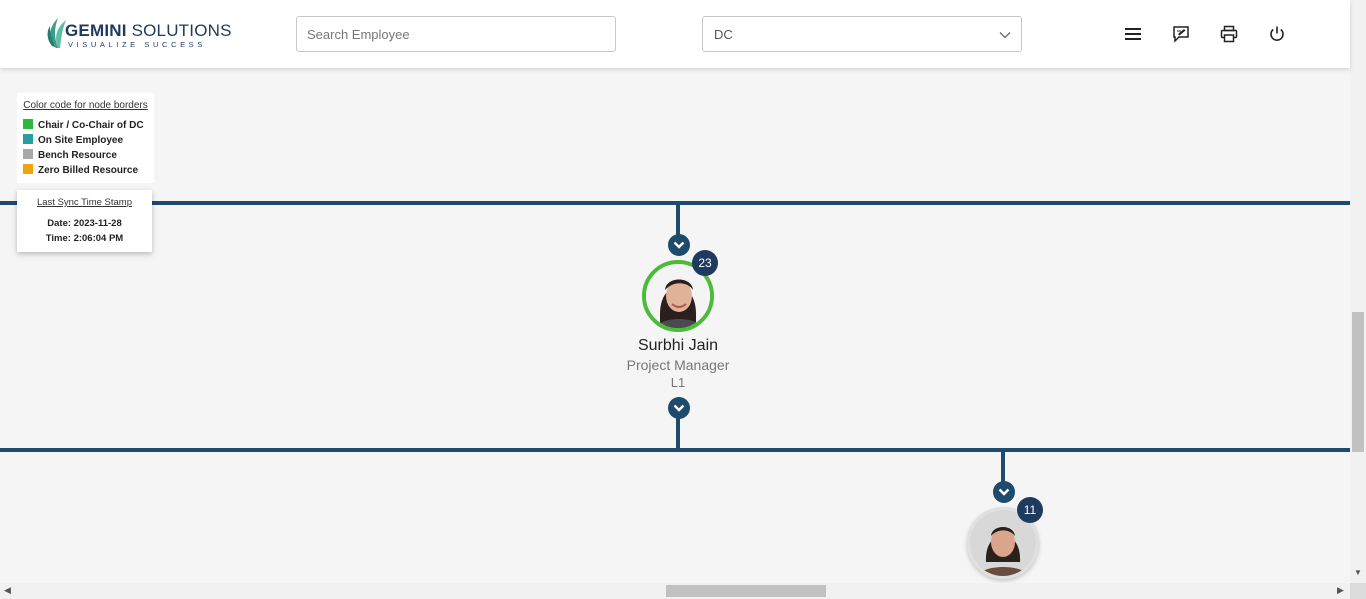 The width and height of the screenshot is (1366, 599). What do you see at coordinates (862, 34) in the screenshot?
I see `dc-select: DC` at bounding box center [862, 34].